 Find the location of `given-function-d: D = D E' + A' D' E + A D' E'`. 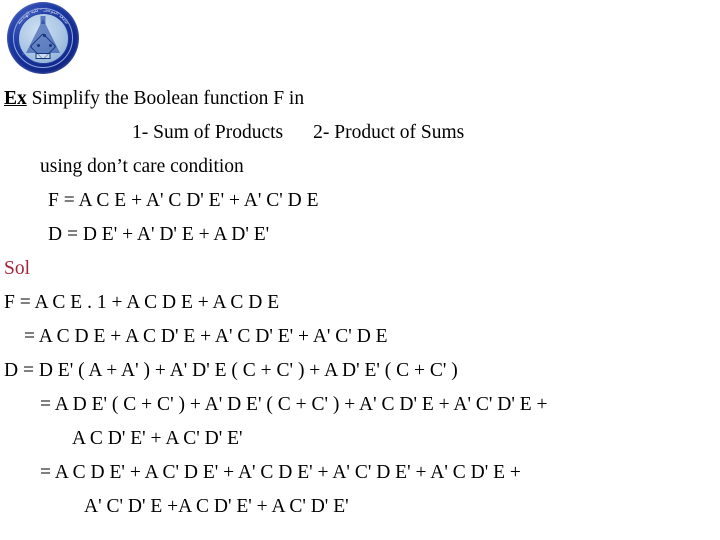

given-function-d: D = D E' + A' D' E + A D' E' is located at coordinates (159, 234).